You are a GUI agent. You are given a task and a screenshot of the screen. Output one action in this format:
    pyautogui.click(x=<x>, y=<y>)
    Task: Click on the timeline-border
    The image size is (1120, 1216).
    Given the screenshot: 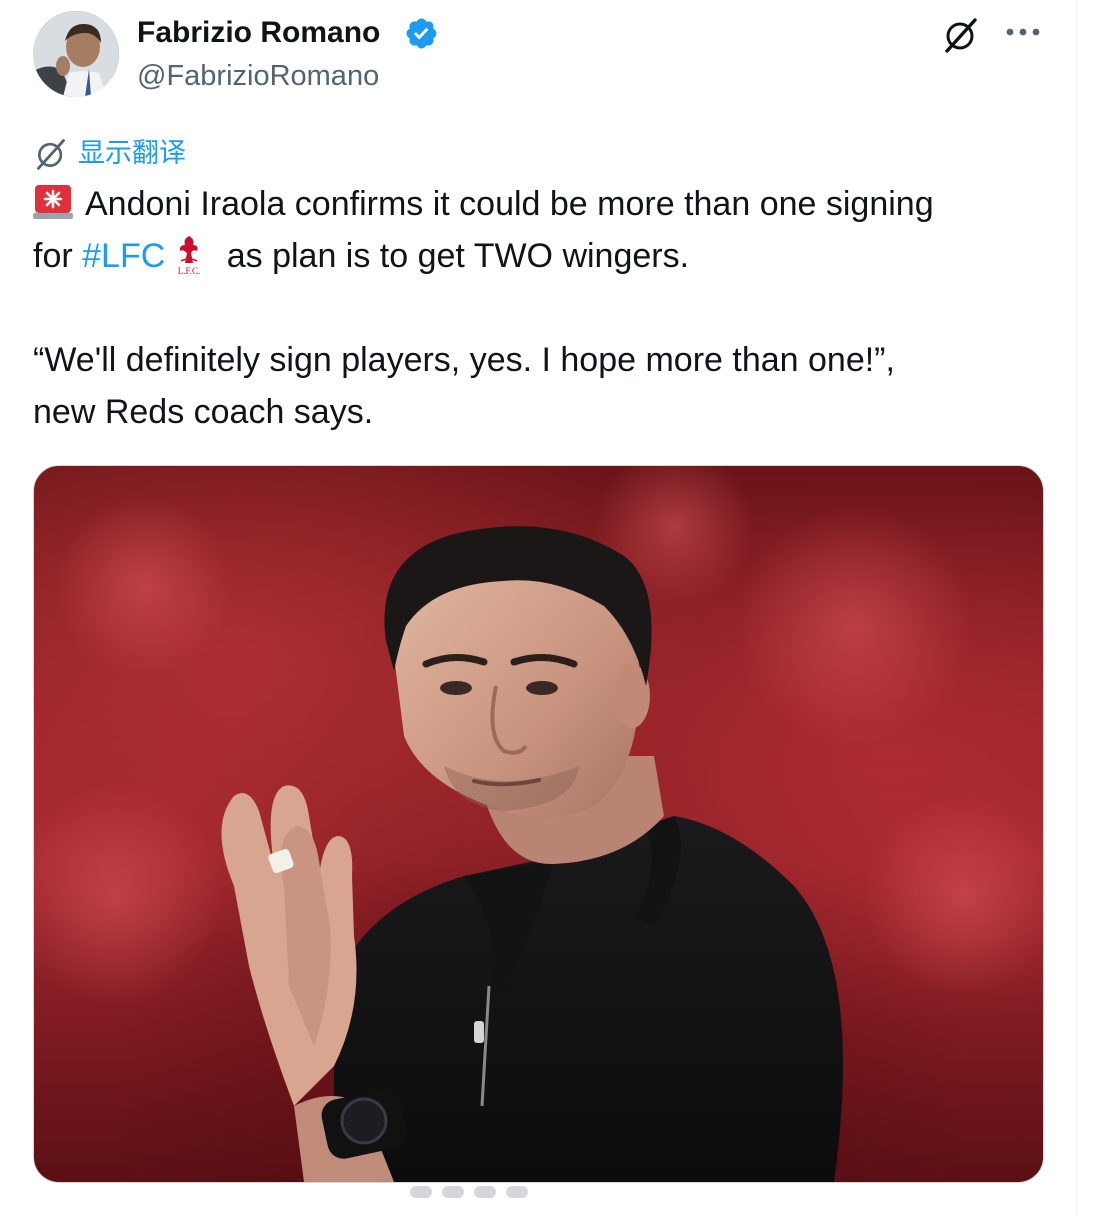 What is the action you would take?
    pyautogui.click(x=1076, y=608)
    